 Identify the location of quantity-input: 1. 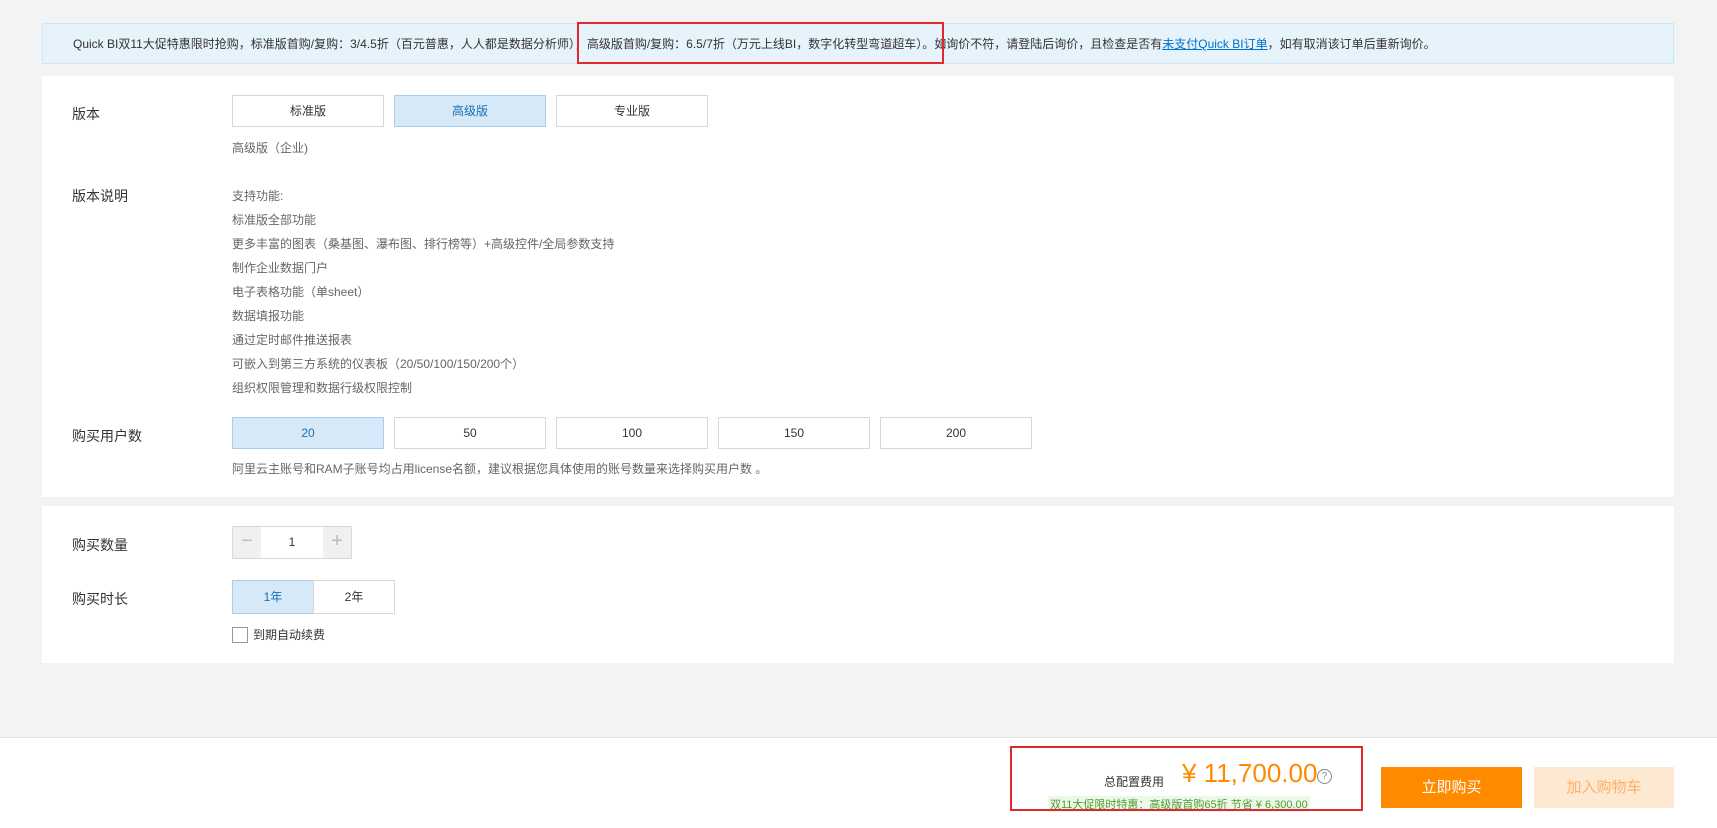
(292, 542).